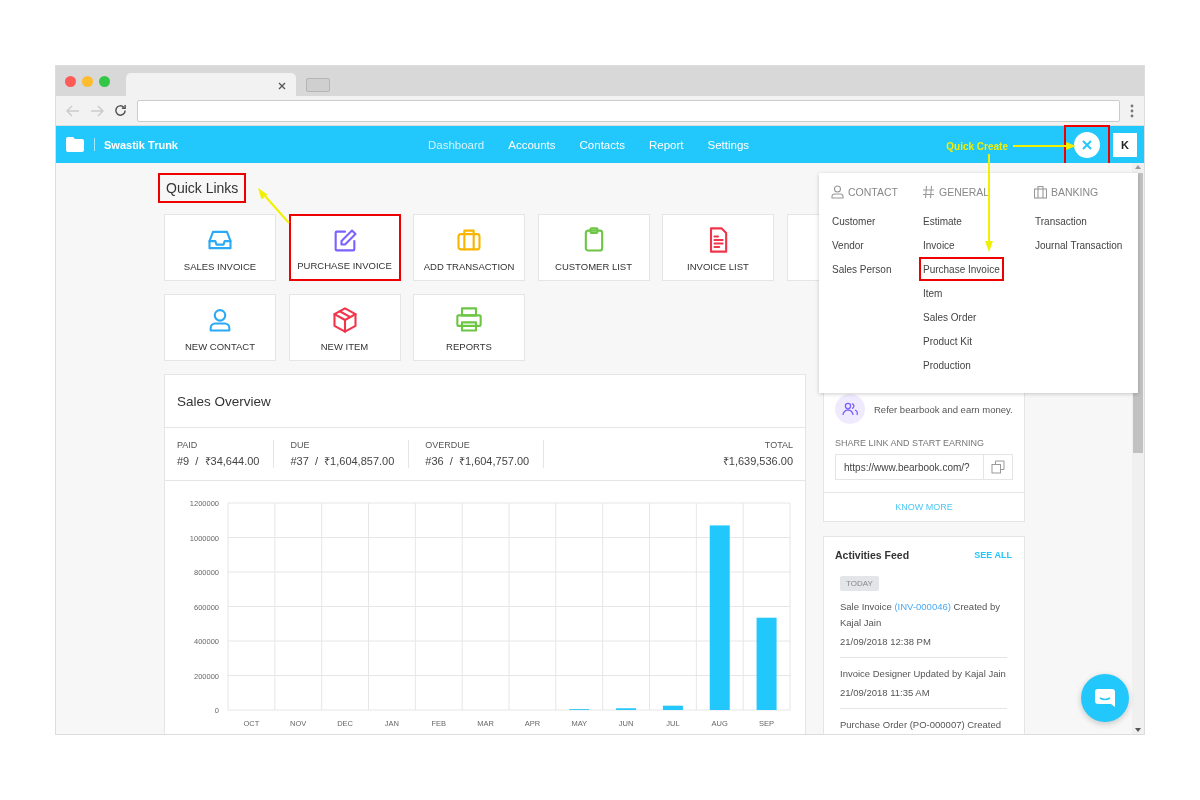  Describe the element at coordinates (1061, 221) in the screenshot. I see `menu-item: Transaction` at that location.